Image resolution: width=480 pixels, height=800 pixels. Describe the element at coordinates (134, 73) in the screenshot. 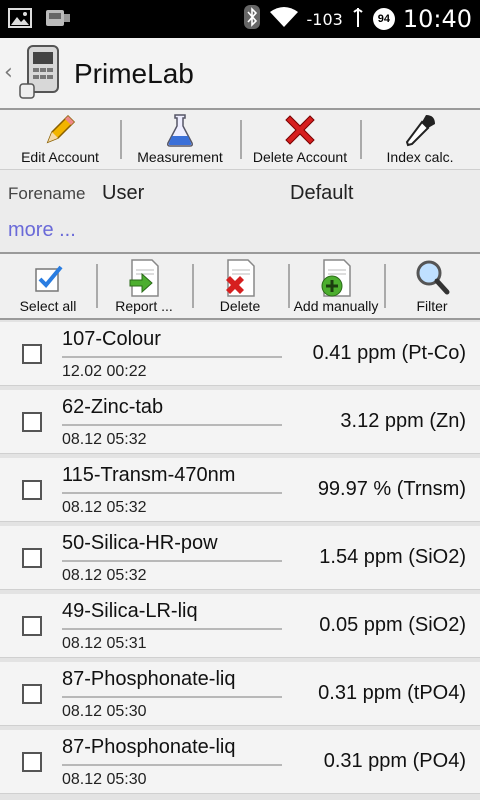

I see `app-title: PrimeLab` at that location.